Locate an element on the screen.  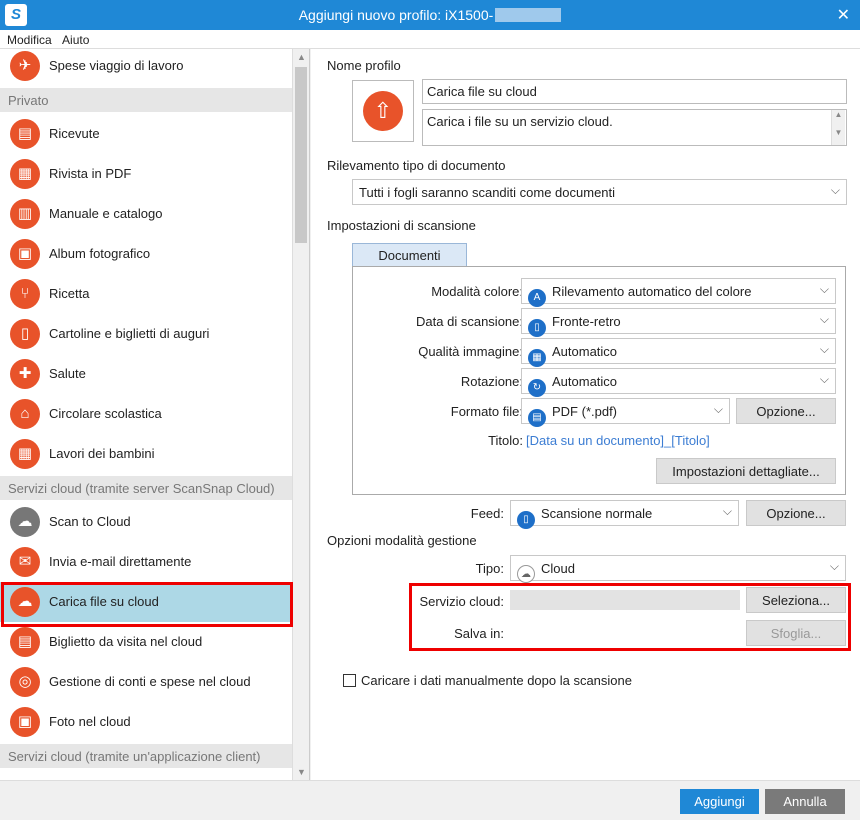
profile-description-input: Carica i file su un servizio cloud. ▲ ▼ is located at coordinates (634, 127).